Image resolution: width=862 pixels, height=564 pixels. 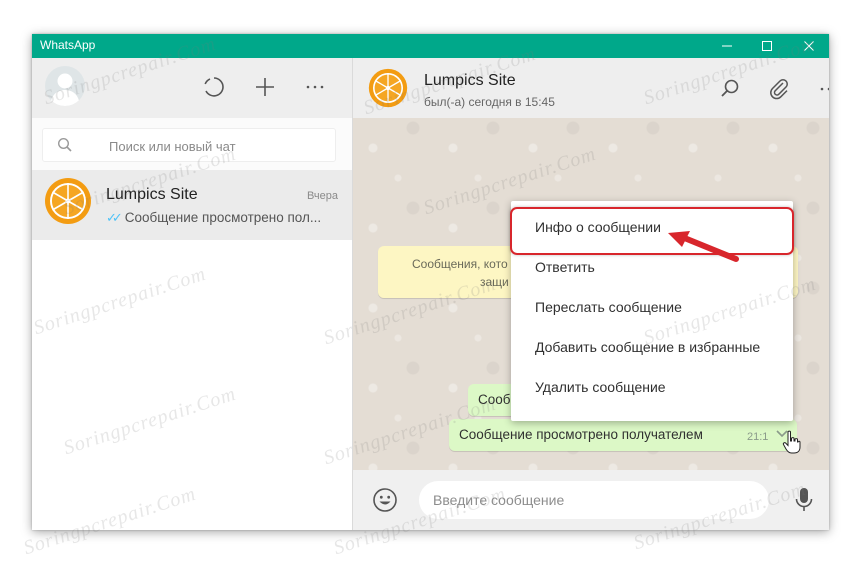 I want to click on close-icon, so click(x=809, y=46).